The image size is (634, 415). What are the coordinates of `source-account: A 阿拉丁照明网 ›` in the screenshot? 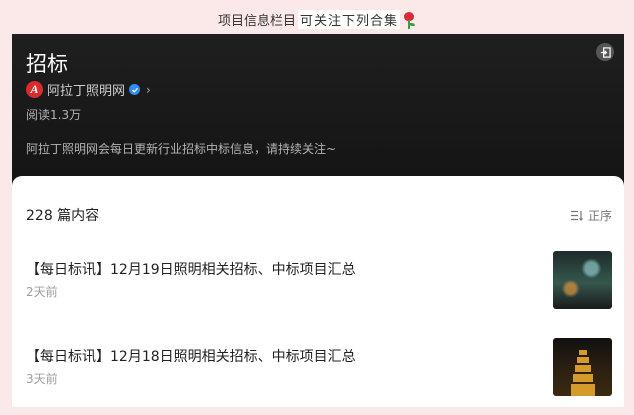 It's located at (88, 89).